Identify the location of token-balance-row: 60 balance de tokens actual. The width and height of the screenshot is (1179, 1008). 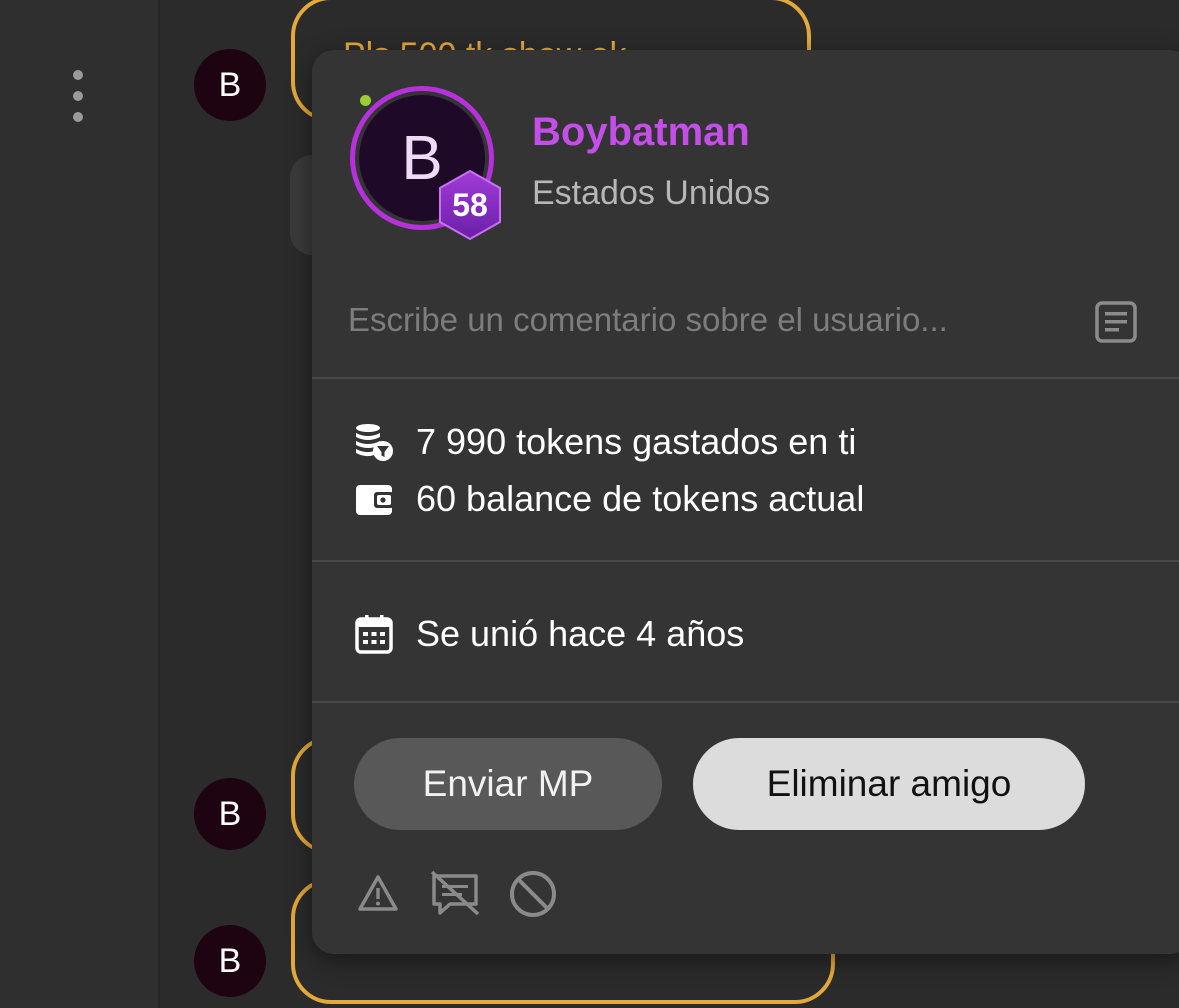
(609, 499).